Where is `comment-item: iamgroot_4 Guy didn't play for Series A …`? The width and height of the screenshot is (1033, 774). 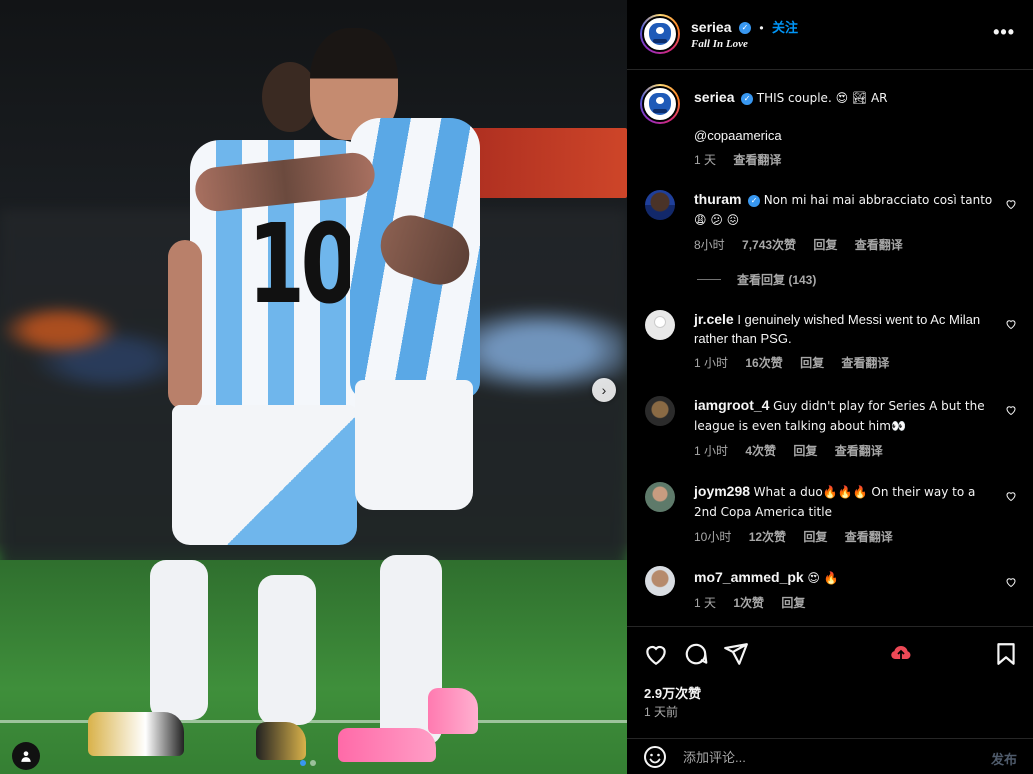
comment-item: iamgroot_4 Guy didn't play for Series A … is located at coordinates (844, 427).